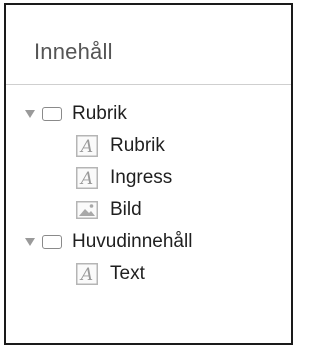 The image size is (320, 349). Describe the element at coordinates (127, 273) in the screenshot. I see `tree-item-label: Text` at that location.